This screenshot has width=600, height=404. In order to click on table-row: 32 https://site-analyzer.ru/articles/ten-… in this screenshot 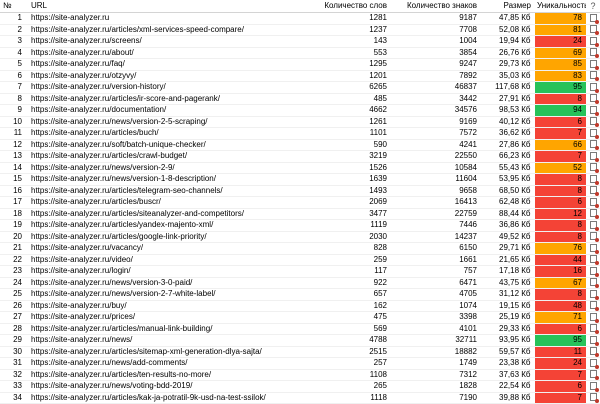, I will do `click(300, 375)`.